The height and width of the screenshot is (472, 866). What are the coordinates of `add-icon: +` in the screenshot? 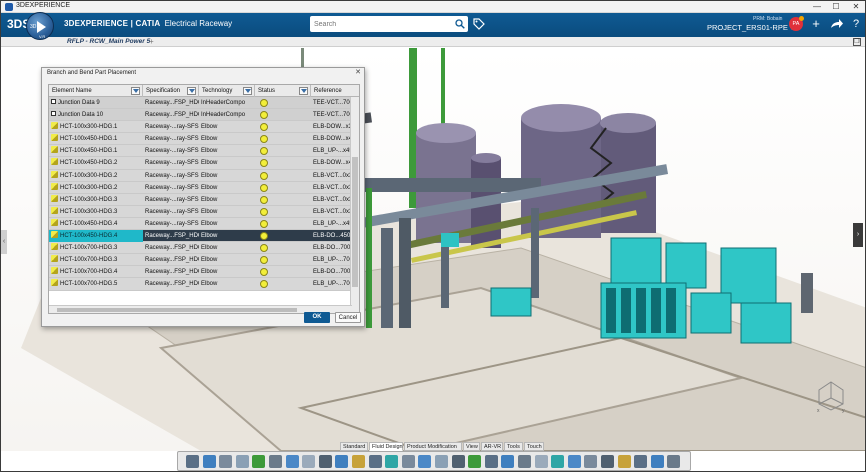 It's located at (816, 24).